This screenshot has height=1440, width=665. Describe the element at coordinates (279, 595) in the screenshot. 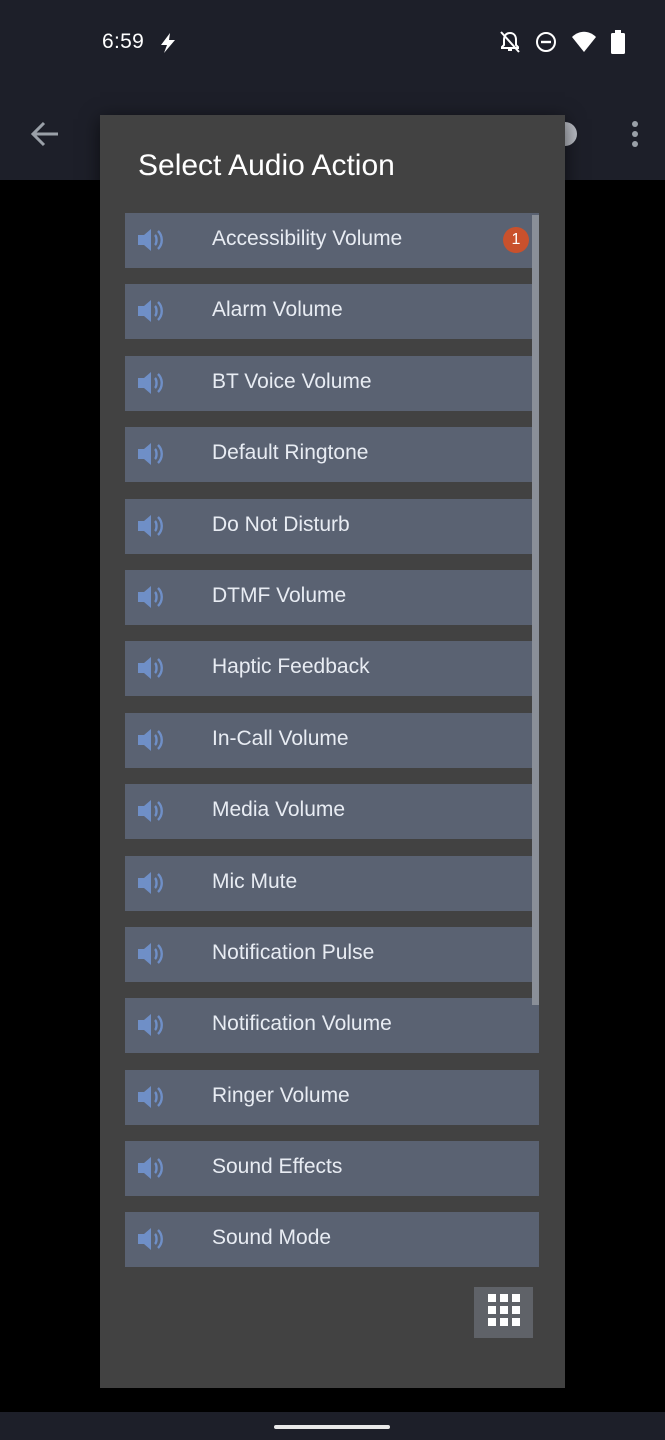

I see `list-item-label: DTMF Volume` at that location.